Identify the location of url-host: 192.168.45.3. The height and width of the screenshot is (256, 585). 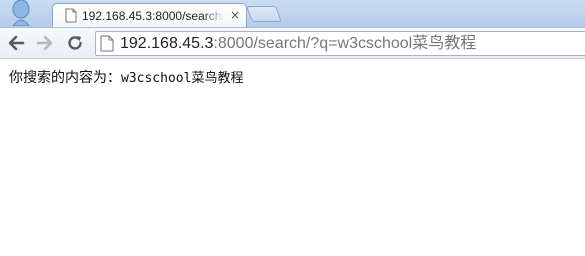
(167, 43).